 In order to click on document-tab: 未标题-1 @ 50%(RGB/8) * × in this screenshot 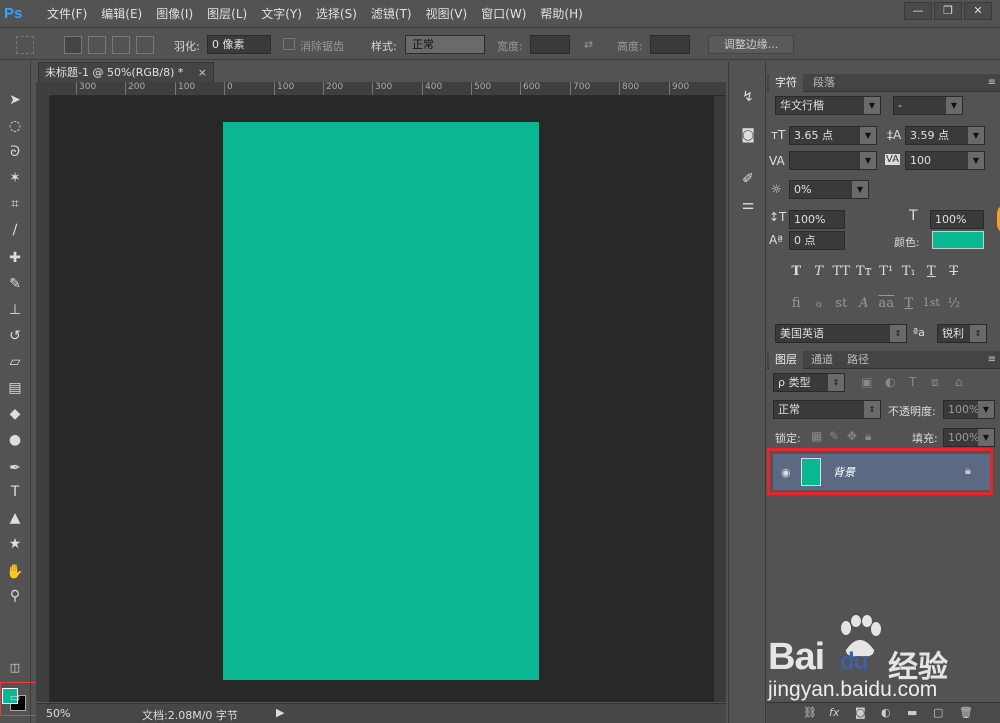, I will do `click(126, 72)`.